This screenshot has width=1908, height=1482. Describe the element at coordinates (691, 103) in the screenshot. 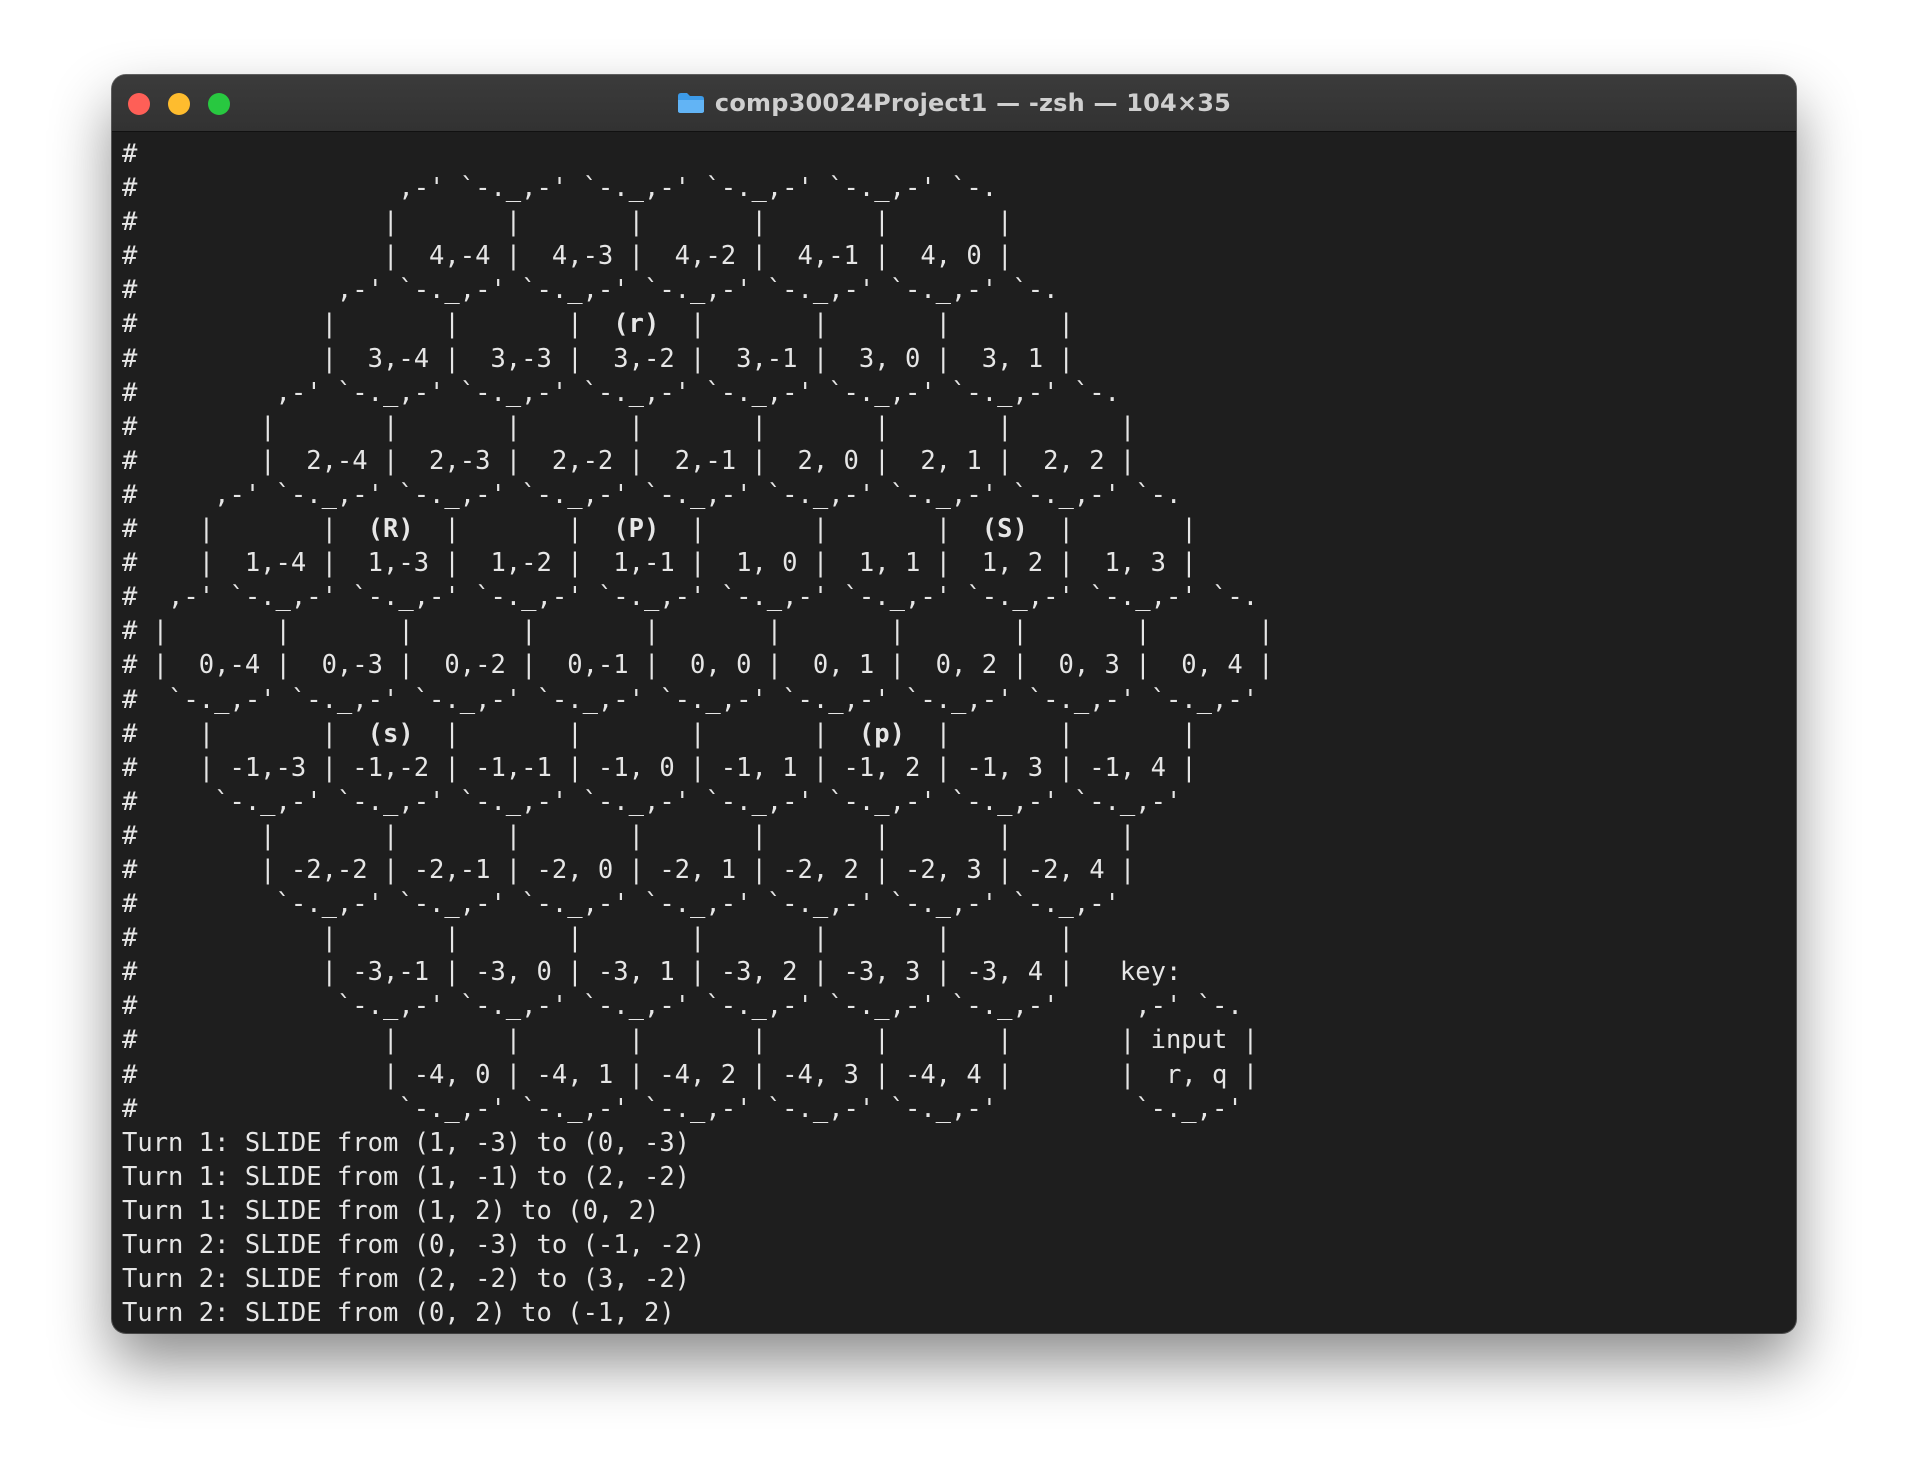

I see `folder-icon` at that location.